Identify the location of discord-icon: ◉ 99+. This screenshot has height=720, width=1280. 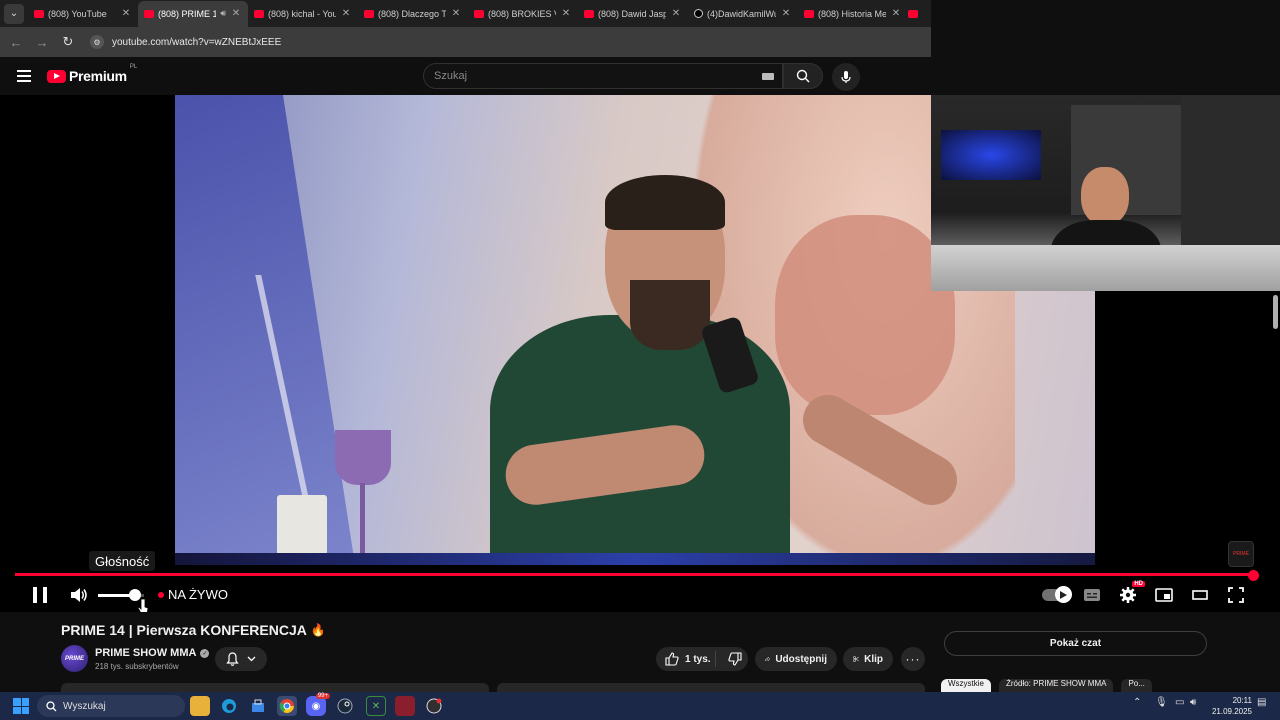
(318, 704).